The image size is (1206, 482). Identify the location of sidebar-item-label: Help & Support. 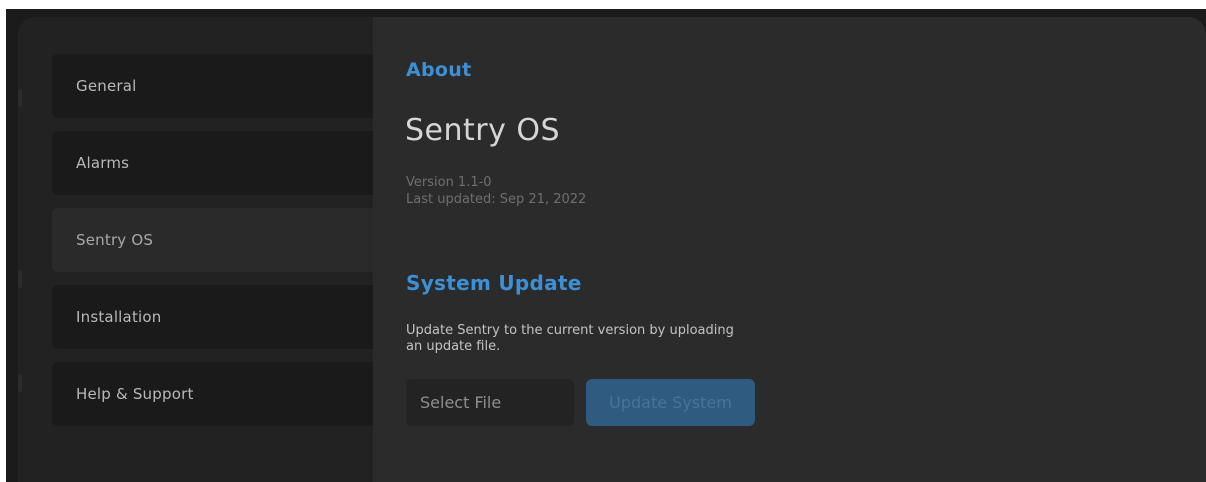
(135, 394).